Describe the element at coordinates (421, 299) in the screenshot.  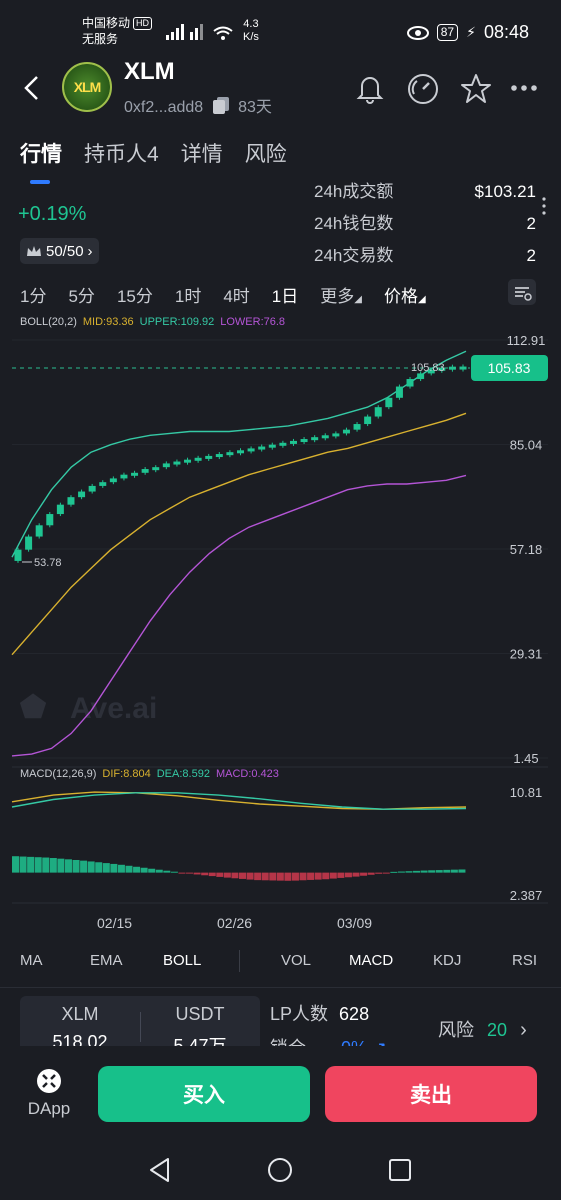
I see `caret-icon: ◢` at that location.